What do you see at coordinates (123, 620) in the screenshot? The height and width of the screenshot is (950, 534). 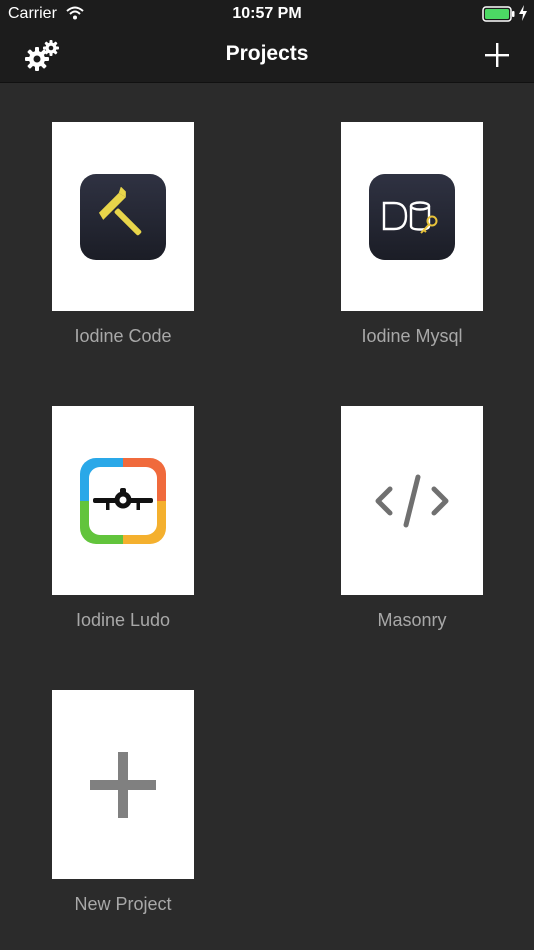 I see `project-label: Iodine Ludo` at bounding box center [123, 620].